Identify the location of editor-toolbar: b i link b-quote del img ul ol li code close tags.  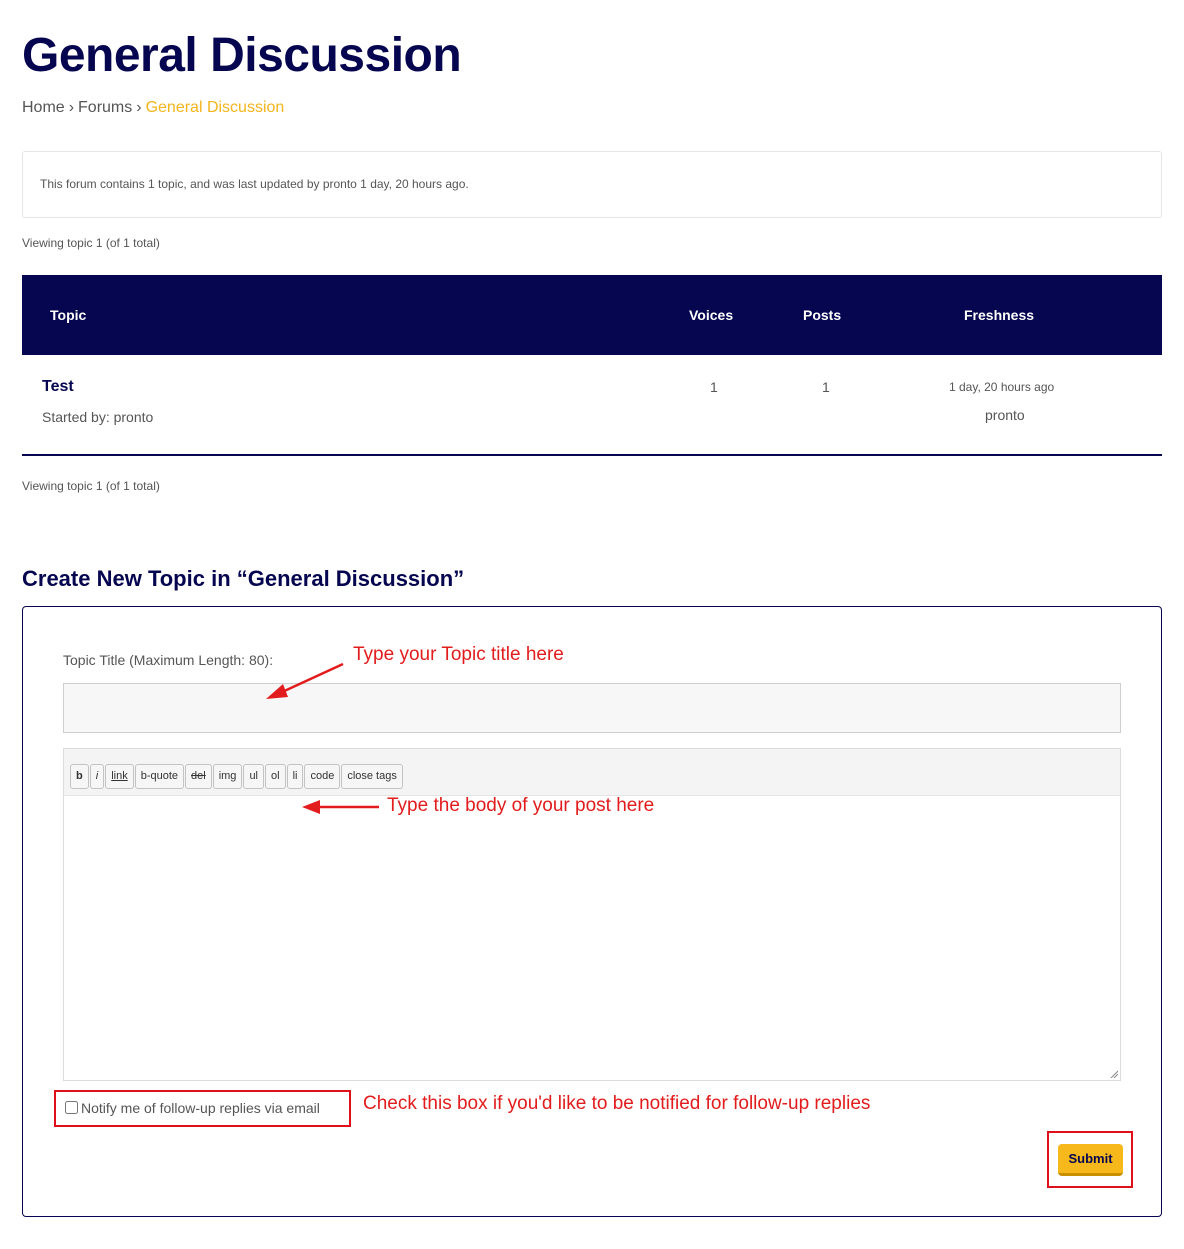
(592, 772).